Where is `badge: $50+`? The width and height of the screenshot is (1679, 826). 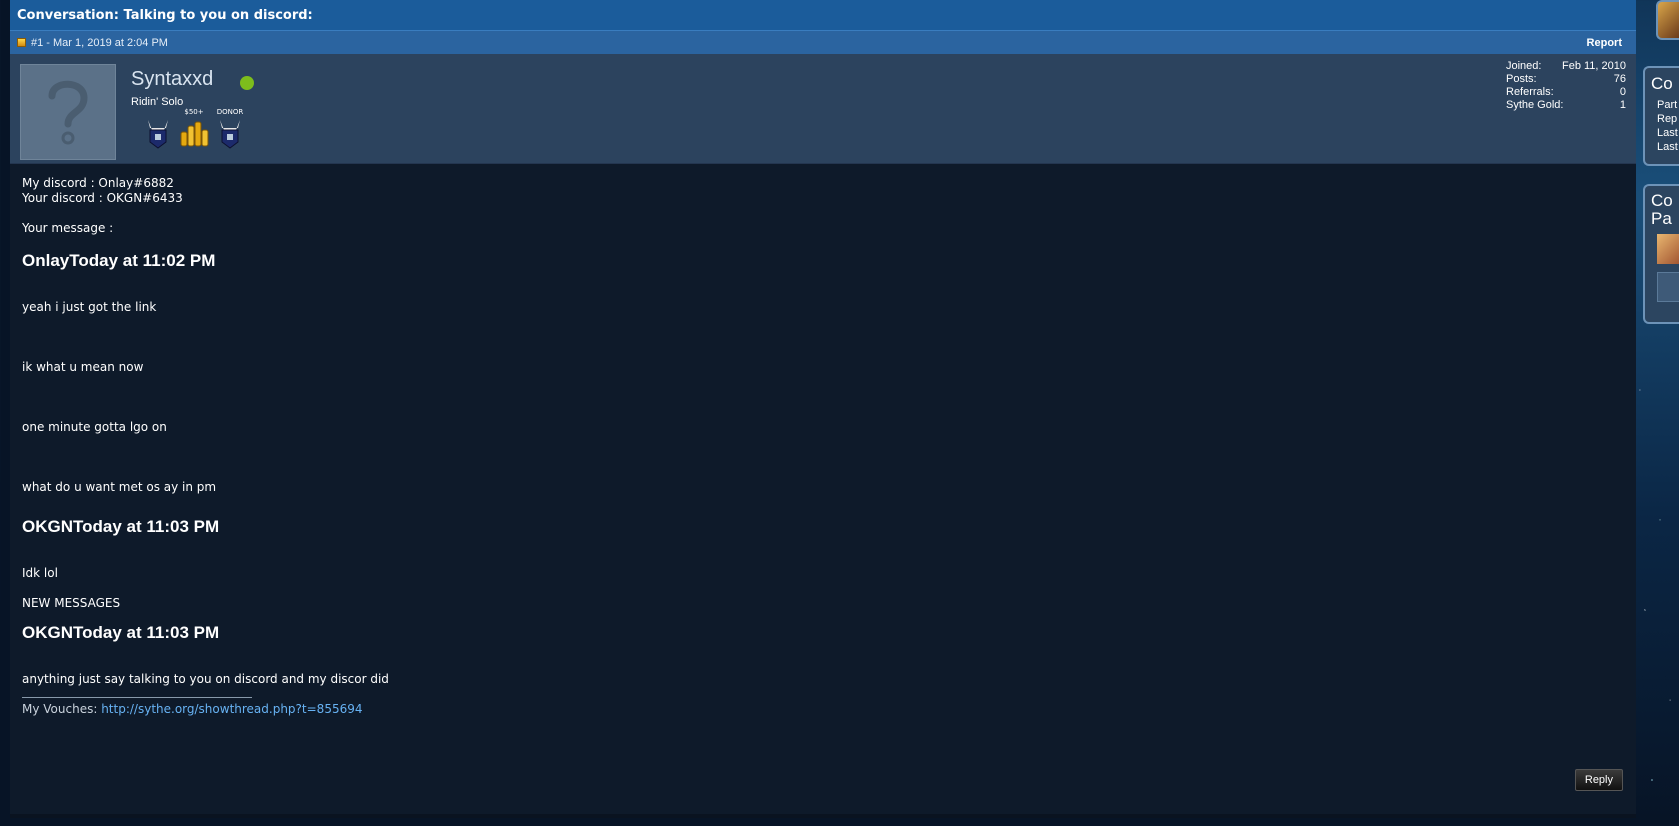
badge: $50+ is located at coordinates (194, 128).